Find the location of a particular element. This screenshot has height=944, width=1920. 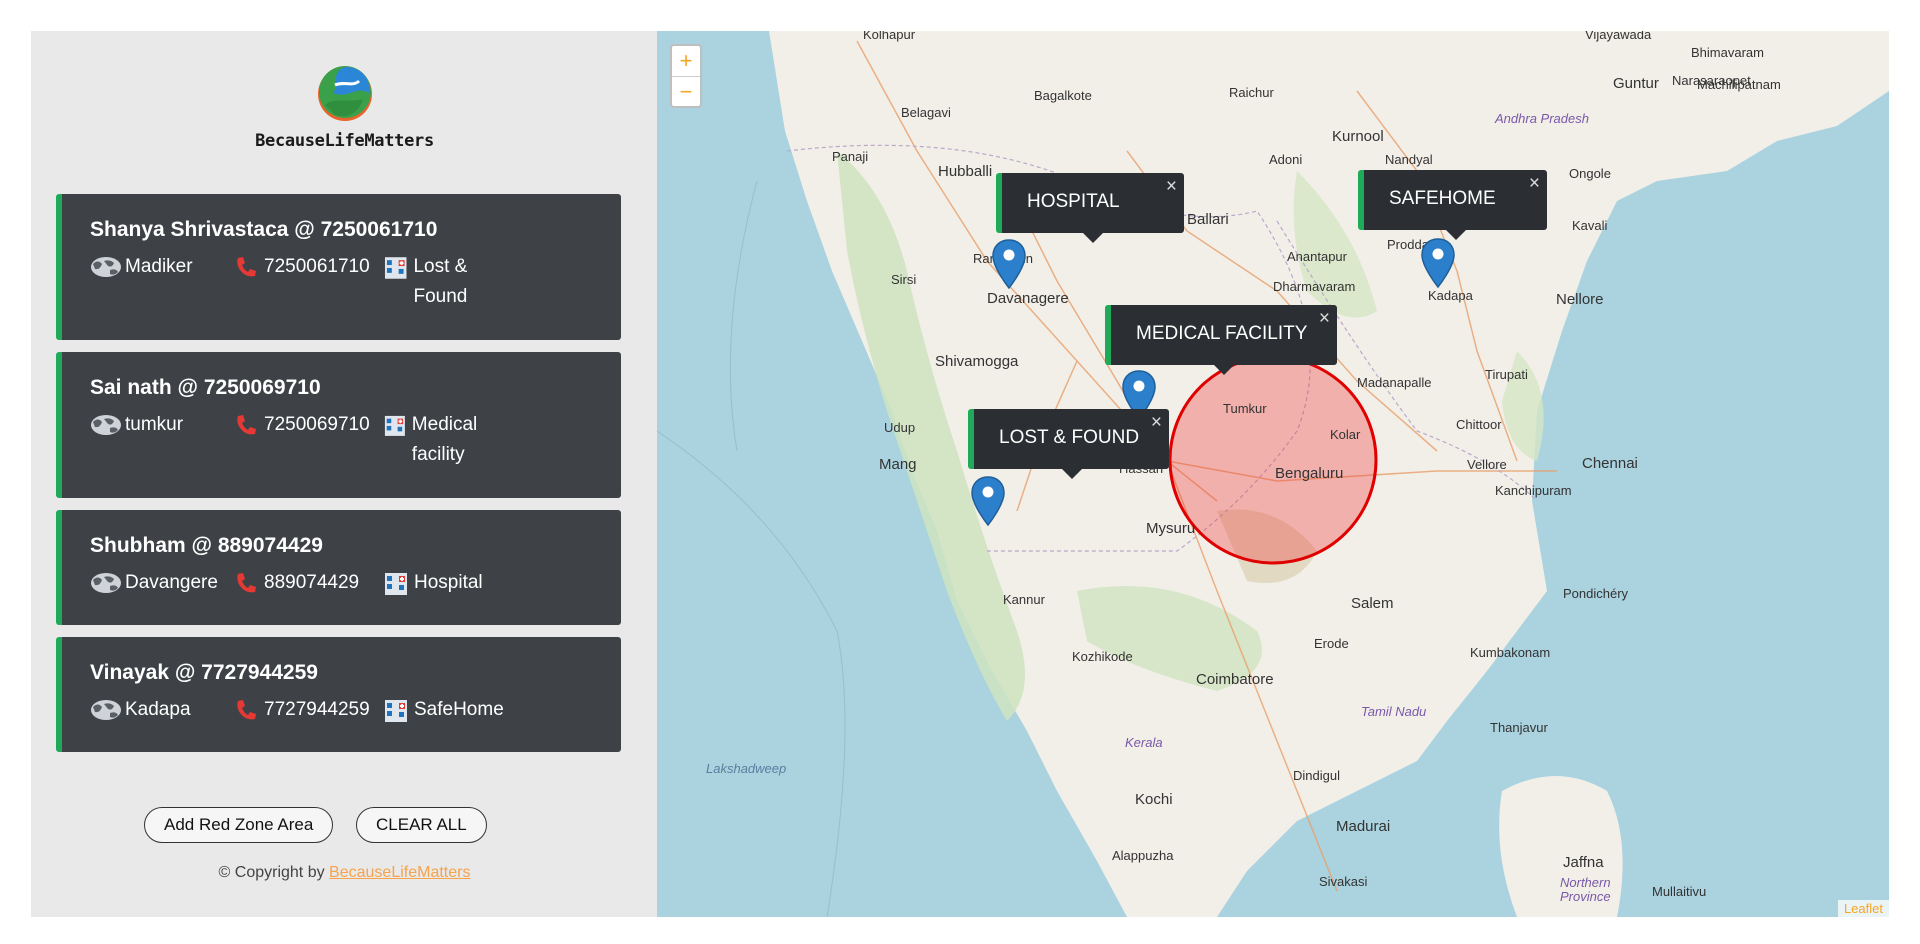

marker-popup-lost-found: LOST & FOUND × is located at coordinates (1068, 444).